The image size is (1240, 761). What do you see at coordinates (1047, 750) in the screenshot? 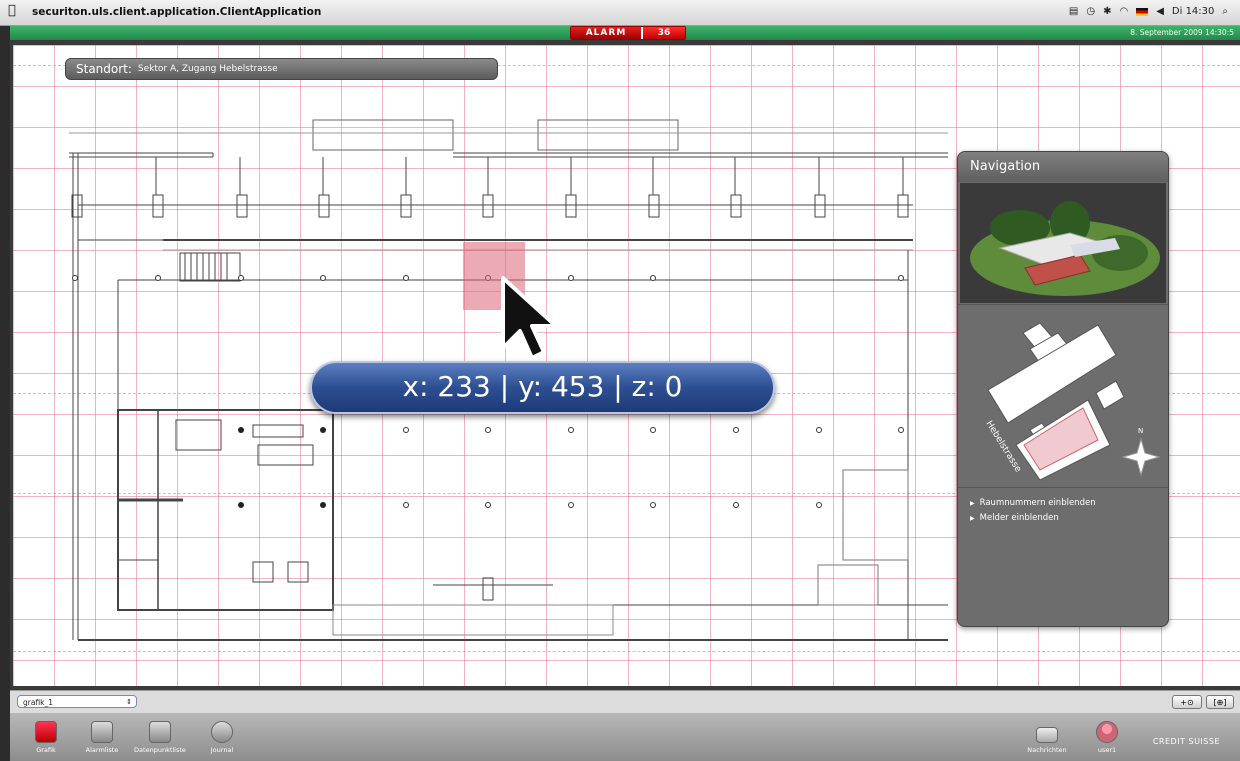
I see `messages-label: Nachrichten` at bounding box center [1047, 750].